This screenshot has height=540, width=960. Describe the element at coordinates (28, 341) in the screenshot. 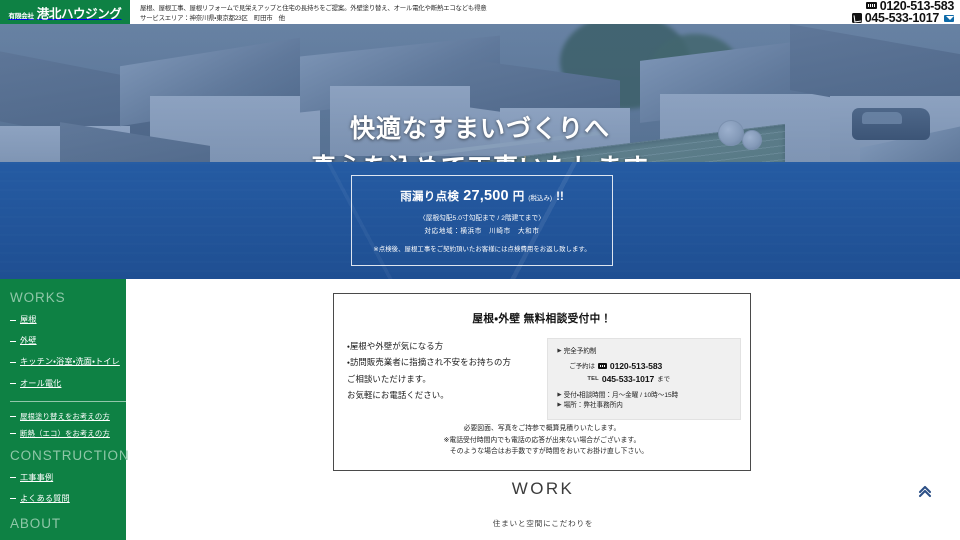

I see `sidebar-item-label: 外壁` at that location.